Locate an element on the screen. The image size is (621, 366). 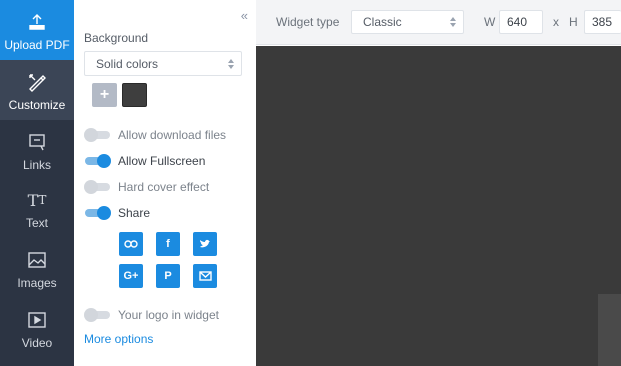
toggle-row-hard-cover: Hard cover effect is located at coordinates (146, 187).